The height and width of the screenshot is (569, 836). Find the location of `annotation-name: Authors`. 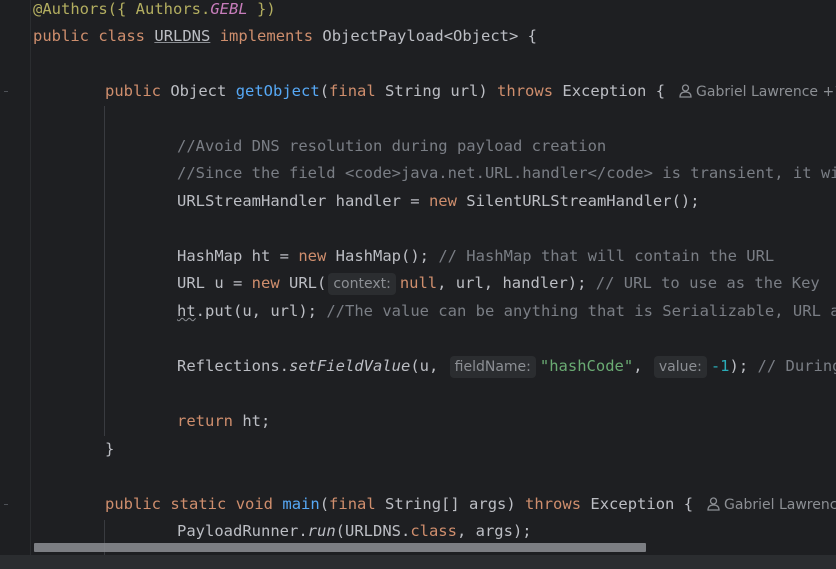

annotation-name: Authors is located at coordinates (168, 9).